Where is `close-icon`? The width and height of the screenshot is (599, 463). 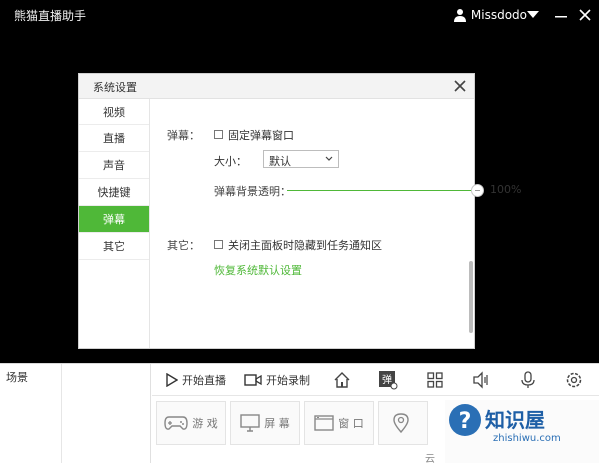 close-icon is located at coordinates (585, 15).